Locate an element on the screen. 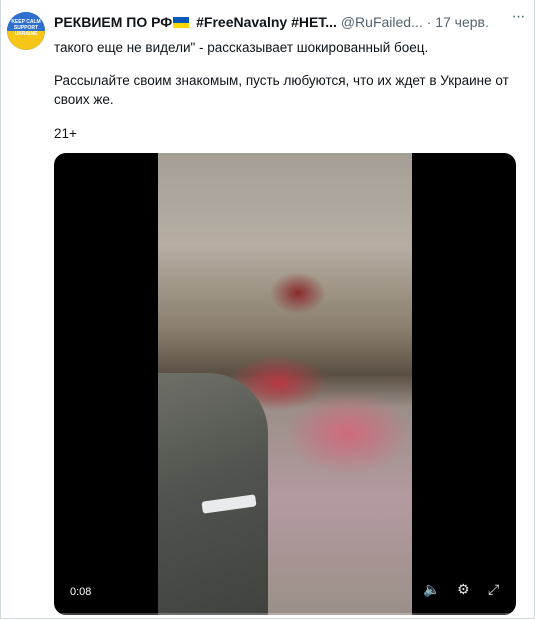 The width and height of the screenshot is (535, 620). avatar: KEEP CALM SUPPORT UKRAINE is located at coordinates (26, 31).